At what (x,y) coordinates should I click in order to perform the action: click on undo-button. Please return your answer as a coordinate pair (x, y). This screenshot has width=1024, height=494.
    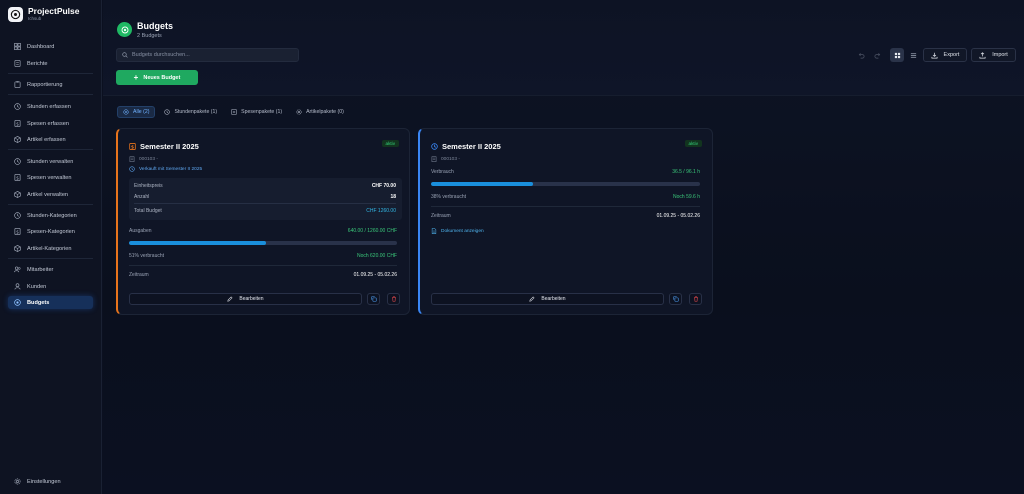
    Looking at the image, I should click on (861, 55).